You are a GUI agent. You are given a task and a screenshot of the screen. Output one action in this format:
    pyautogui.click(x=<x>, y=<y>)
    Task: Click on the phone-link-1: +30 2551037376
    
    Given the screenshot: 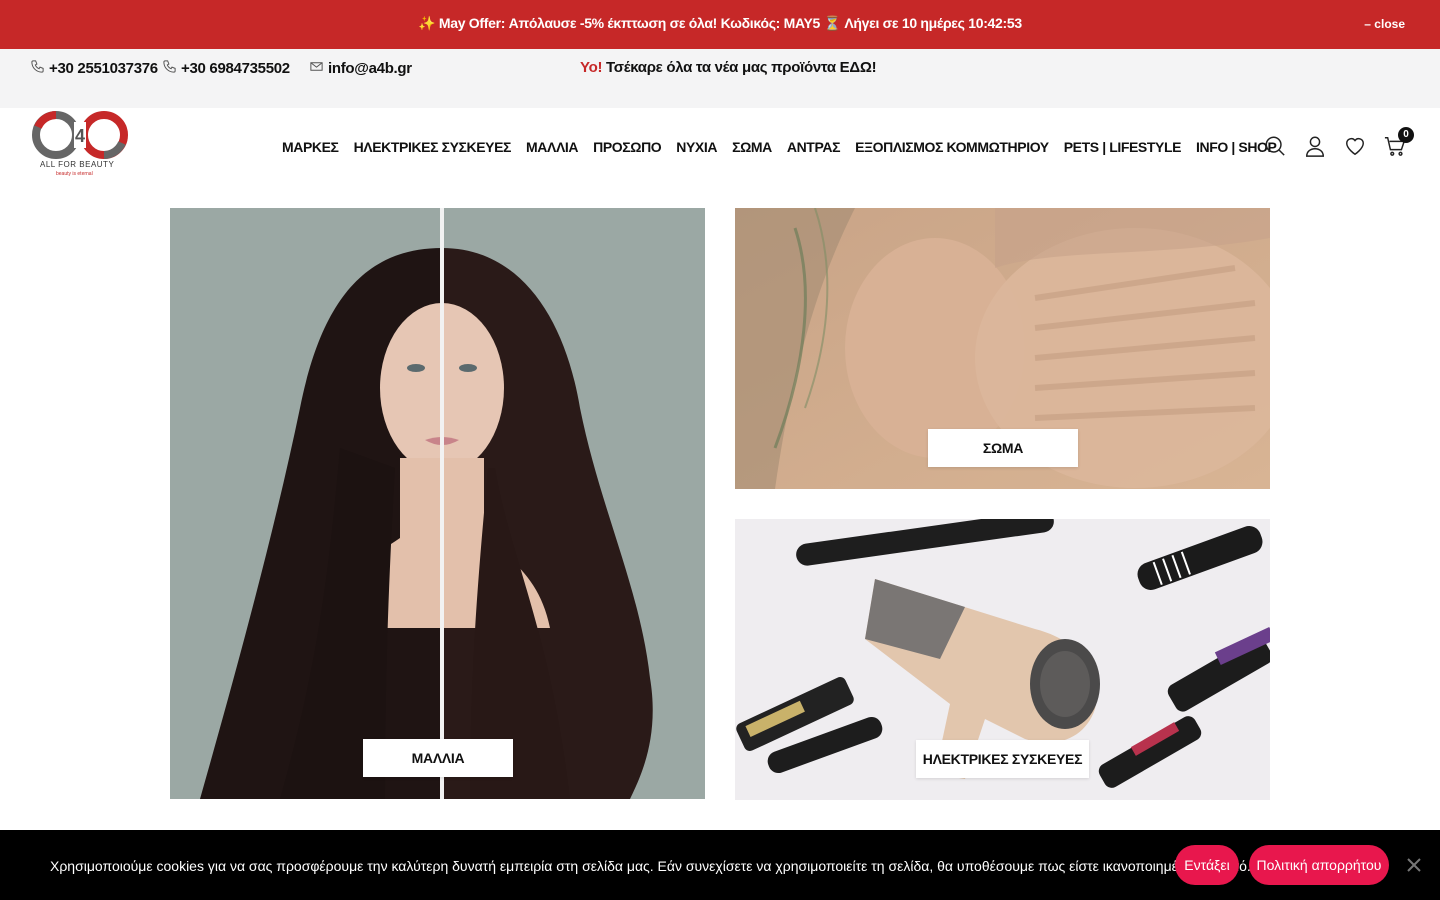 What is the action you would take?
    pyautogui.click(x=94, y=68)
    